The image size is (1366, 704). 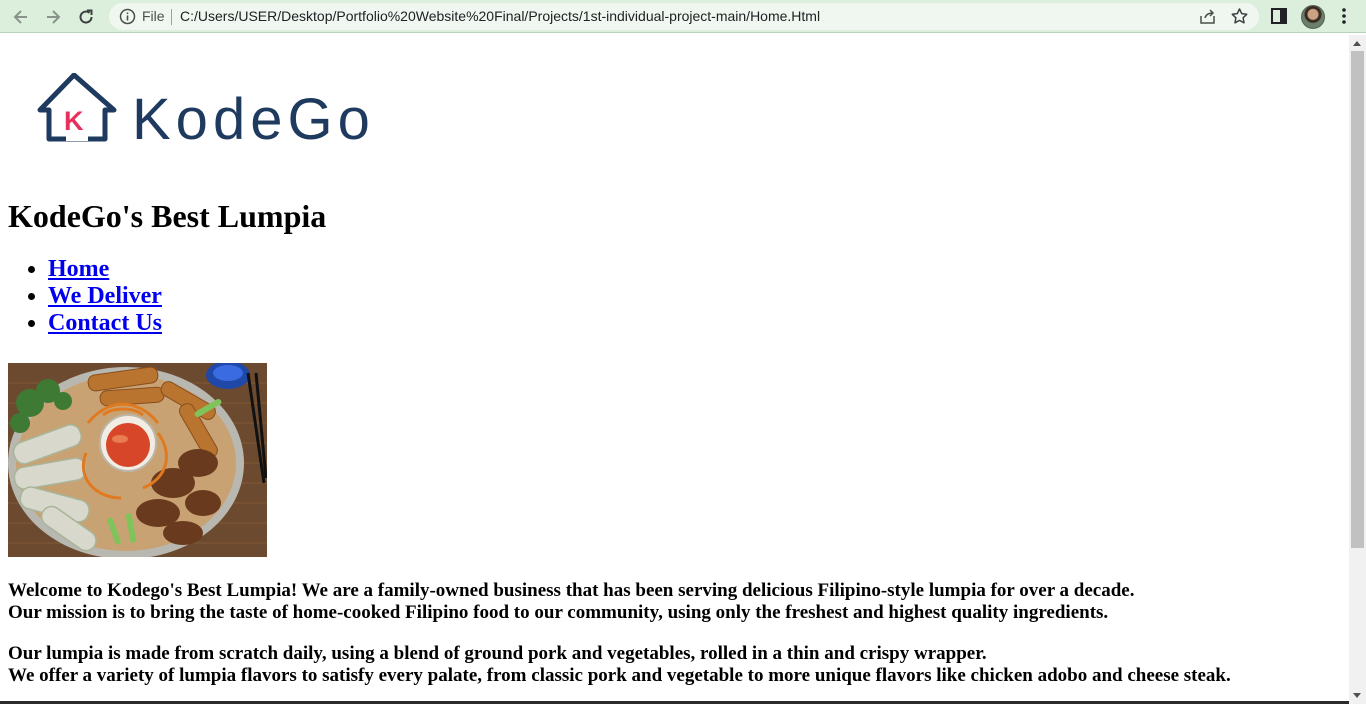 I want to click on arrow-left-icon, so click(x=20, y=17).